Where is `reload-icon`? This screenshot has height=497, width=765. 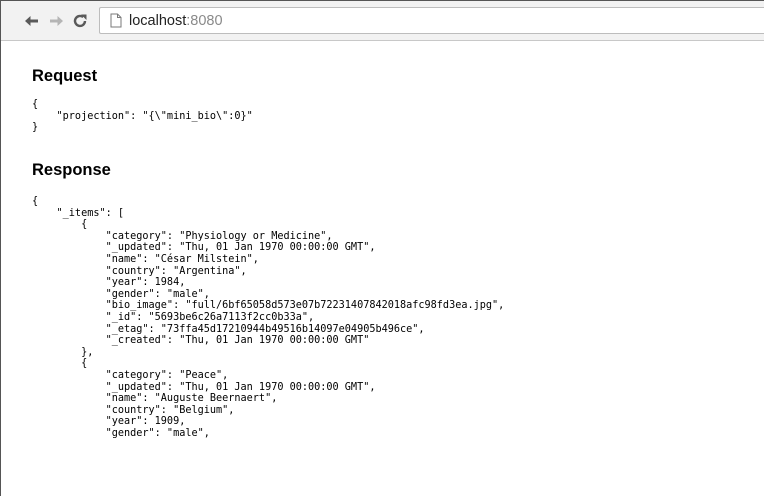
reload-icon is located at coordinates (80, 21).